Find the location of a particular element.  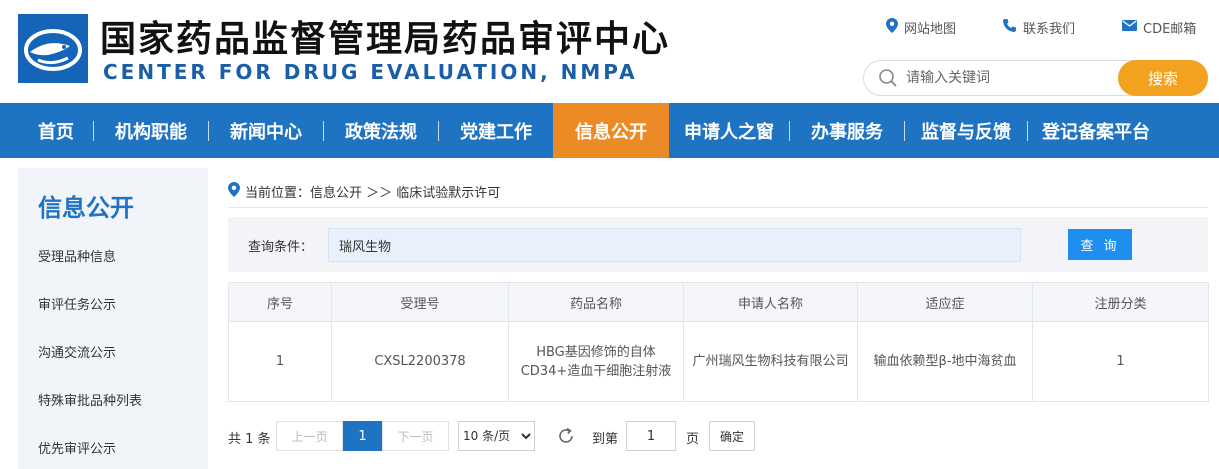

page-size-select: 10 条/页 is located at coordinates (496, 436).